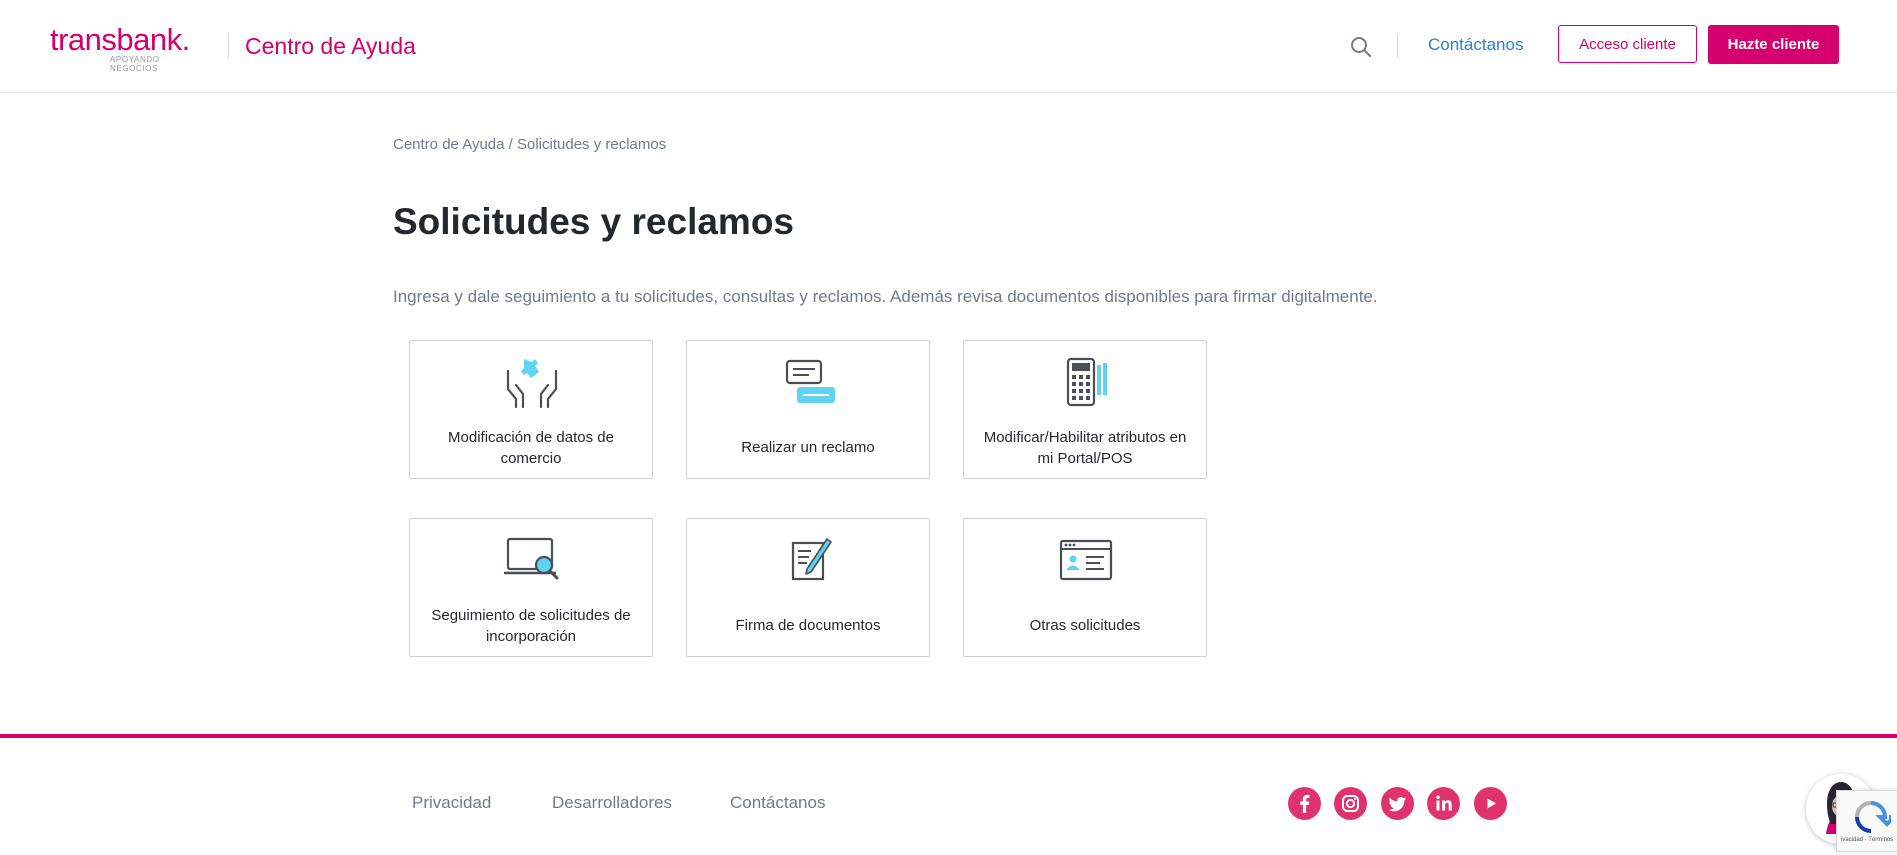 The image size is (1897, 855). What do you see at coordinates (809, 383) in the screenshot?
I see `message-bubbles-icon` at bounding box center [809, 383].